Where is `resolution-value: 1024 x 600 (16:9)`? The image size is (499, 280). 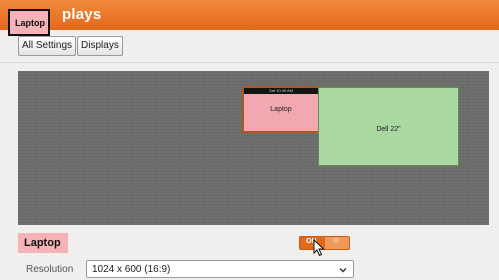 resolution-value: 1024 x 600 (16:9) is located at coordinates (131, 269).